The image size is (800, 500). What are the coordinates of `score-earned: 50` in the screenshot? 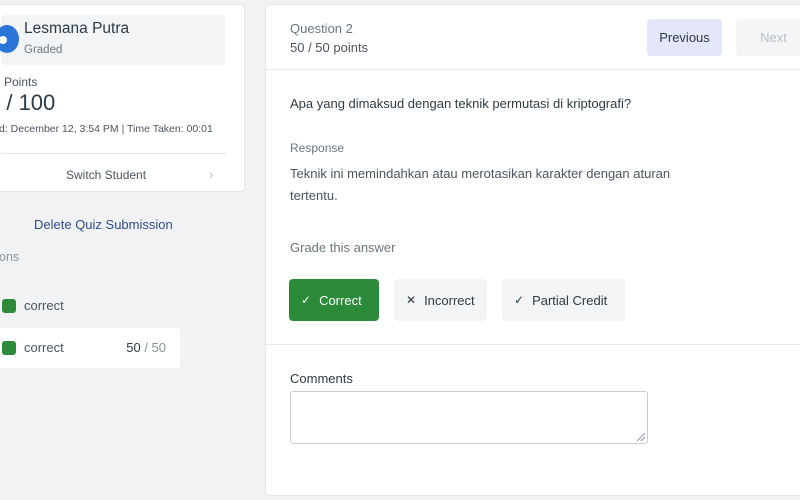 It's located at (133, 347).